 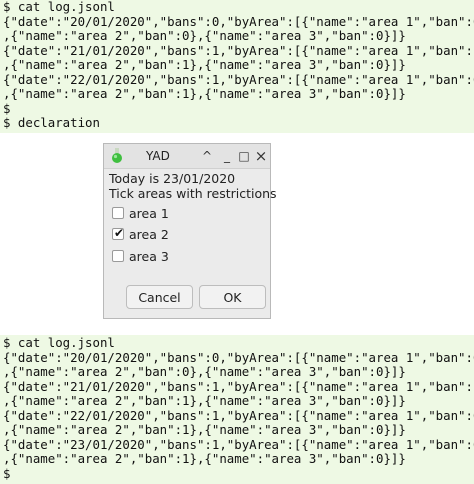 I want to click on area-1-label: area 1, so click(x=149, y=213).